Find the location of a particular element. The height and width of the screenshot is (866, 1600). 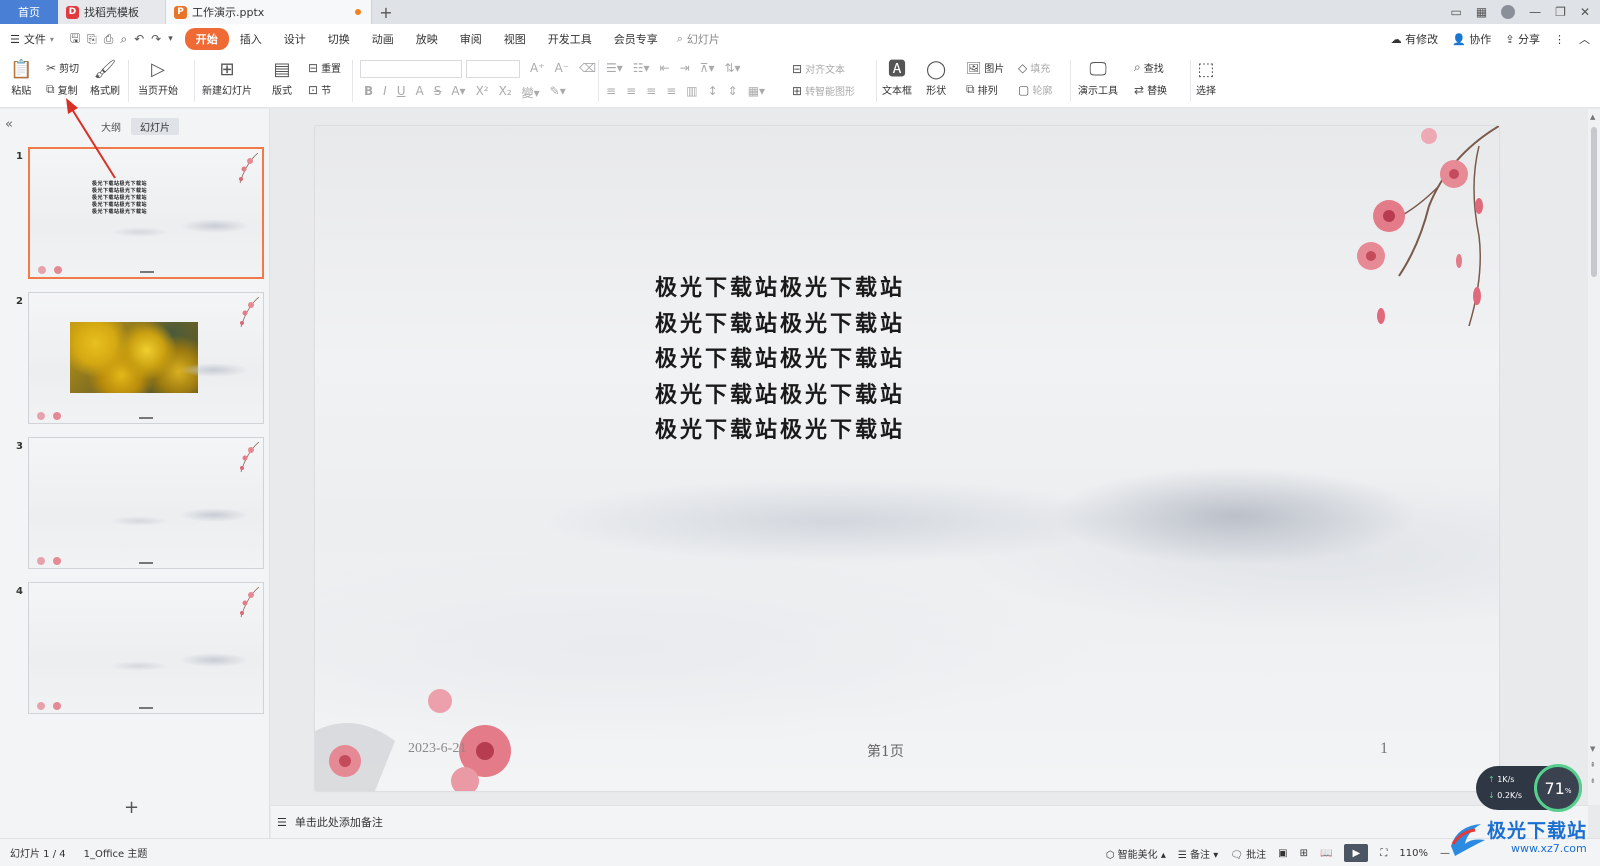

tab-slideshow: 放映 is located at coordinates (427, 39).